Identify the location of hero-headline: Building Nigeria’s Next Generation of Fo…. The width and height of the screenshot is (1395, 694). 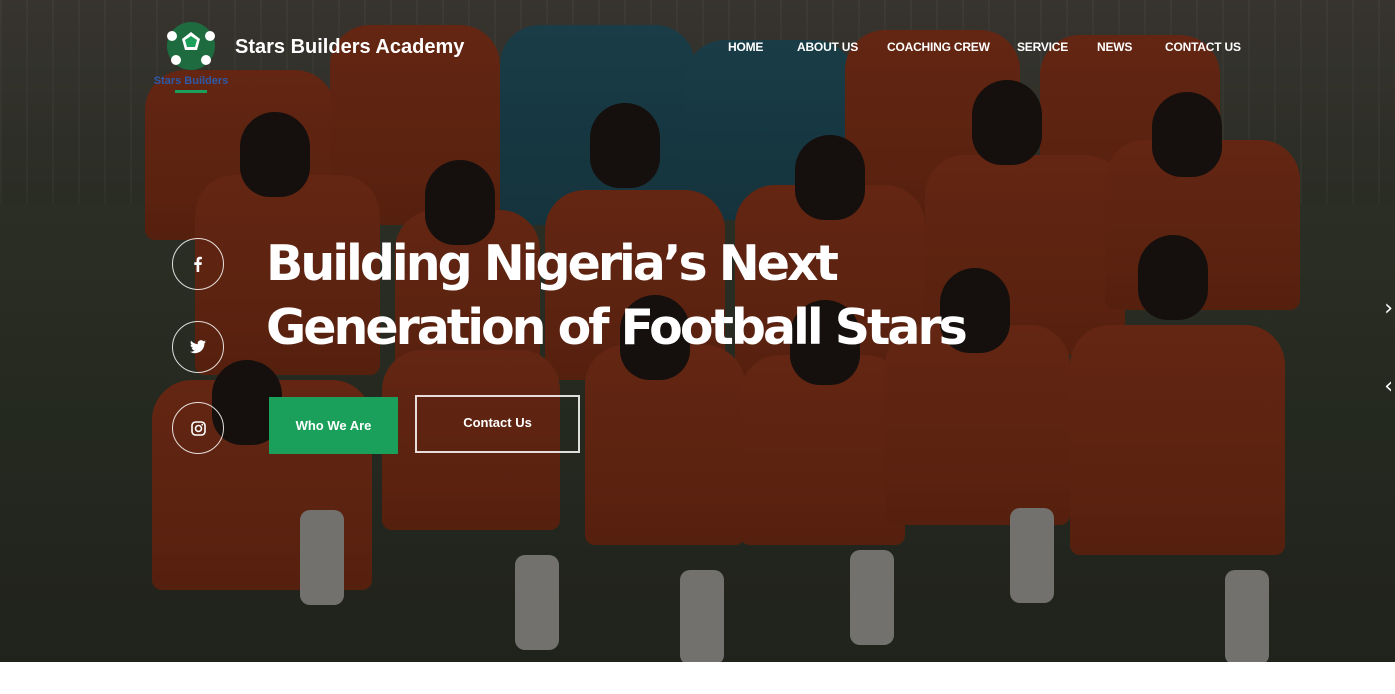
(617, 296).